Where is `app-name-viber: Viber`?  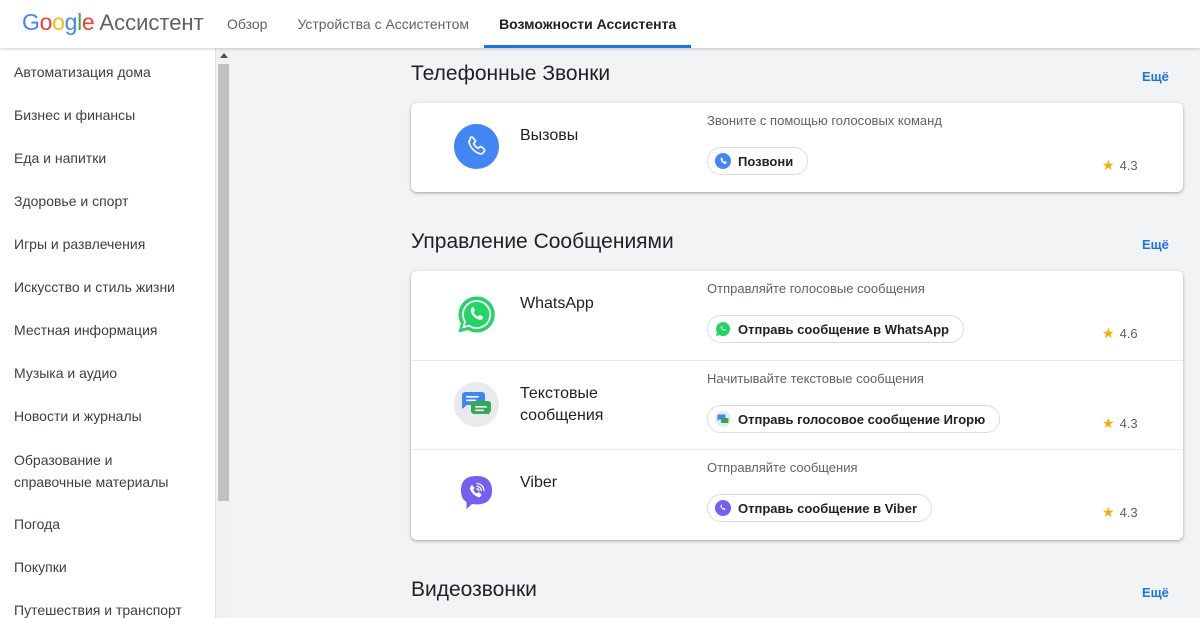
app-name-viber: Viber is located at coordinates (539, 482).